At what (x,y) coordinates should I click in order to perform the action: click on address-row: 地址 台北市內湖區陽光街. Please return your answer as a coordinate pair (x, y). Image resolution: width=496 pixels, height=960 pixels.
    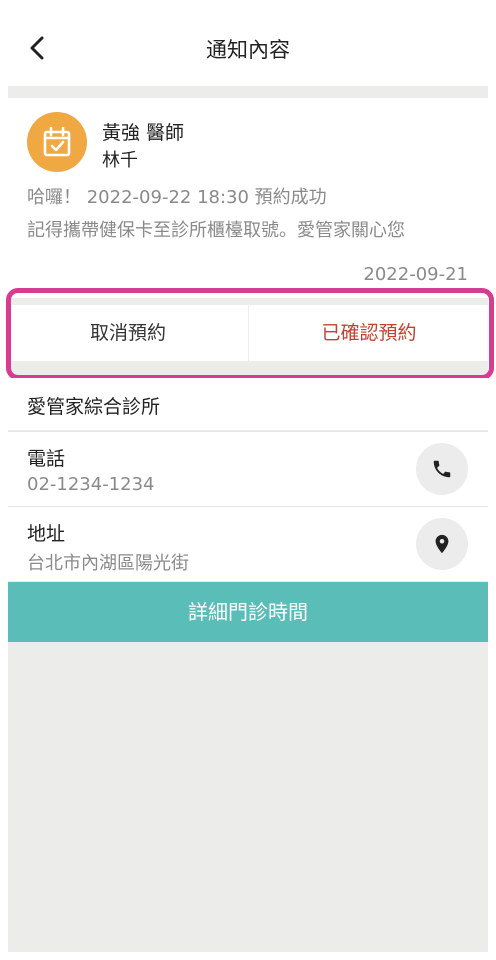
    Looking at the image, I should click on (248, 543).